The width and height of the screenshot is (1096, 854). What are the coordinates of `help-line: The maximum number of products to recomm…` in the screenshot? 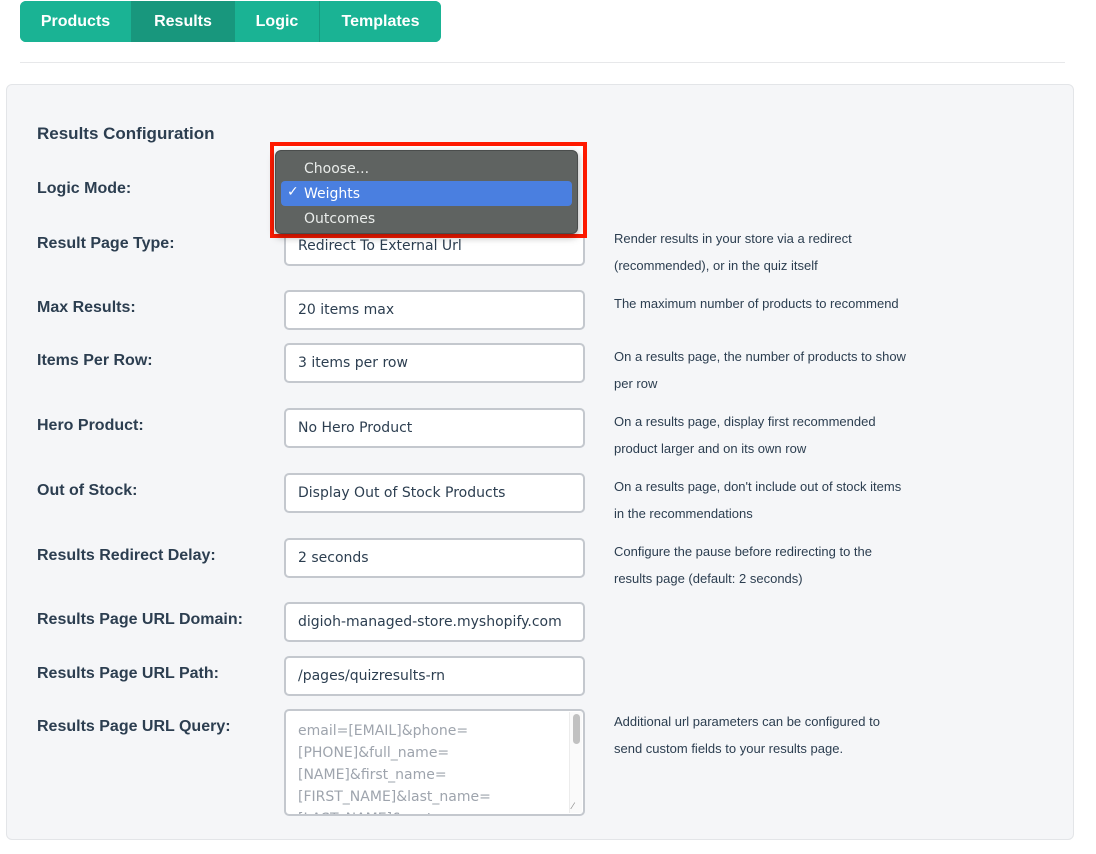 It's located at (756, 303).